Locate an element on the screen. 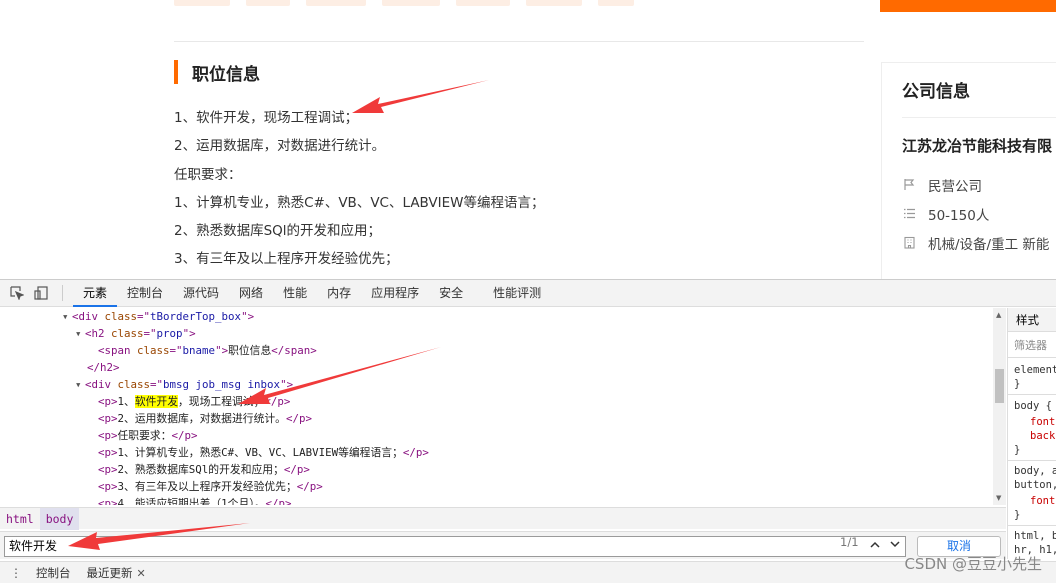 The height and width of the screenshot is (583, 1056). drawer-tab-bar: ⋮ 控制台 最近更新 ✕ is located at coordinates (528, 572).